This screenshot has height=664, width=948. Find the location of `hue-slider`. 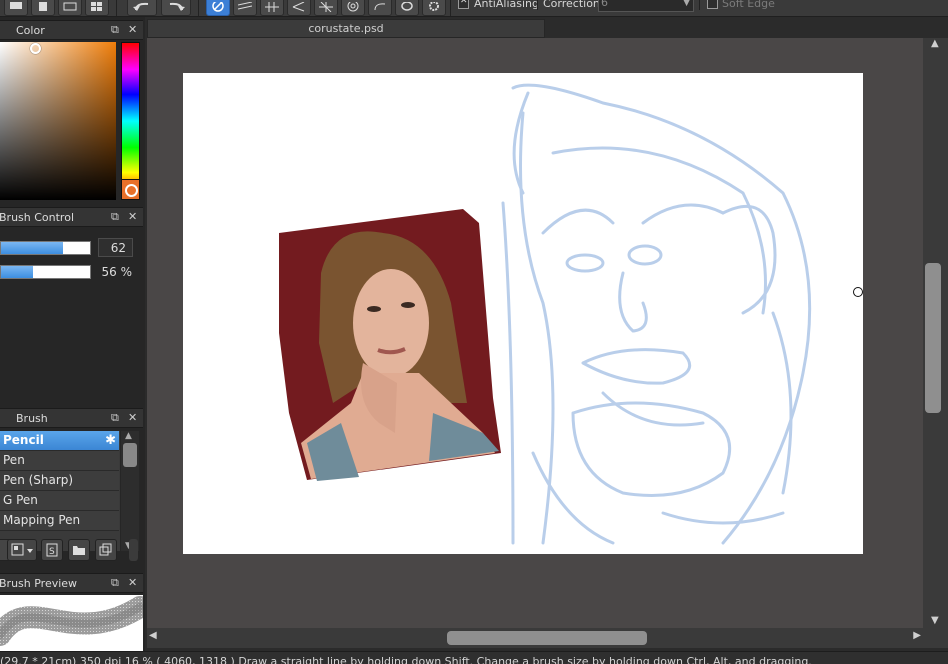

hue-slider is located at coordinates (130, 121).